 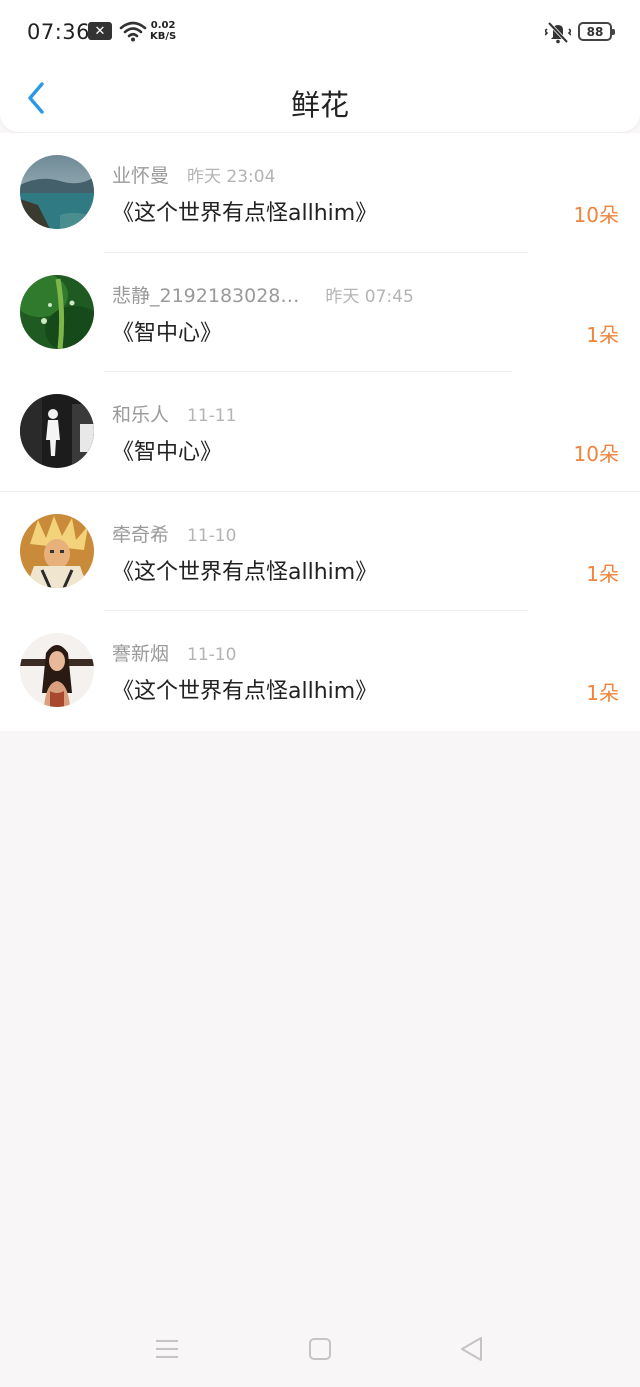 What do you see at coordinates (100, 31) in the screenshot?
I see `close-box-icon: ✕` at bounding box center [100, 31].